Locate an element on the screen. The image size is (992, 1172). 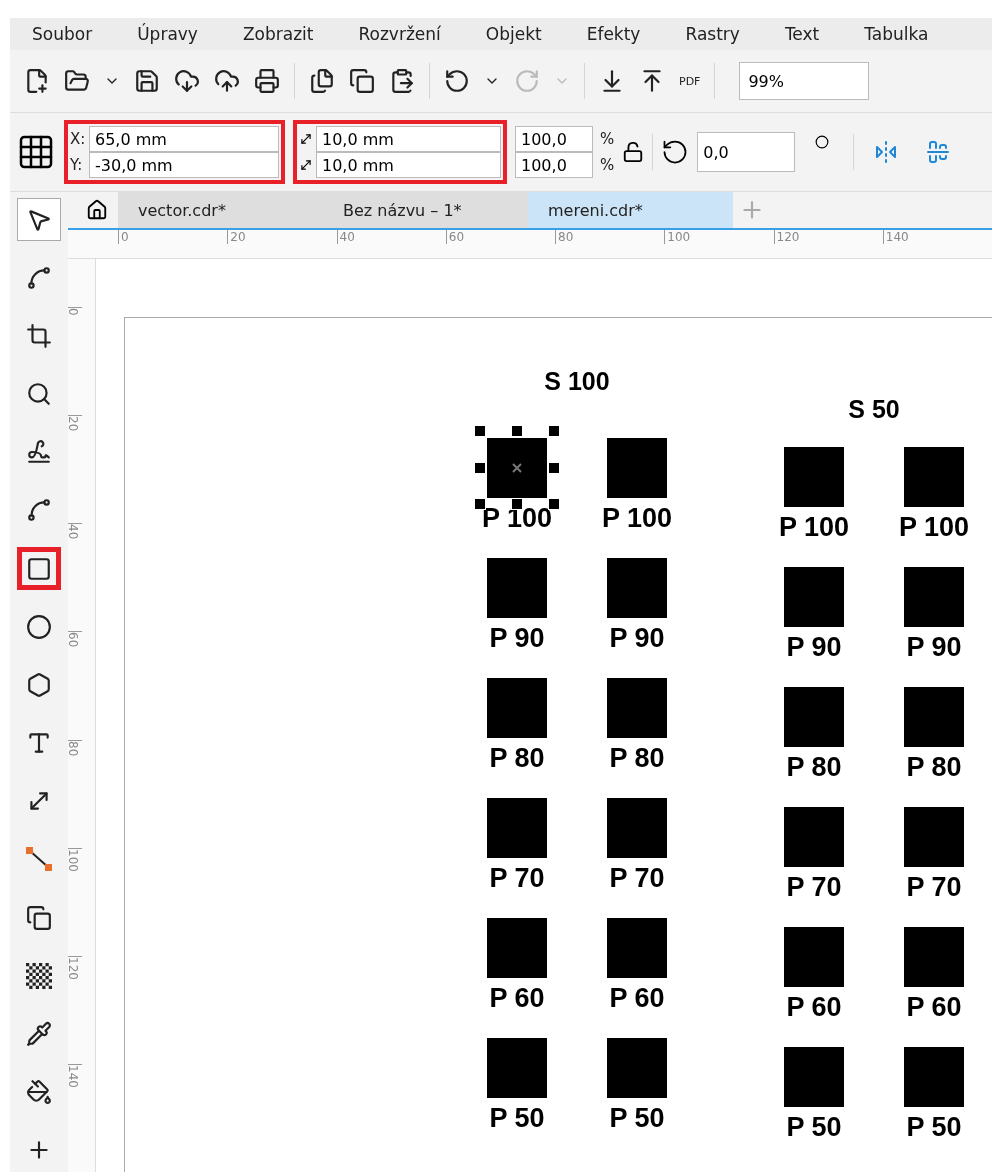
menu-item: Tabulka is located at coordinates (896, 34).